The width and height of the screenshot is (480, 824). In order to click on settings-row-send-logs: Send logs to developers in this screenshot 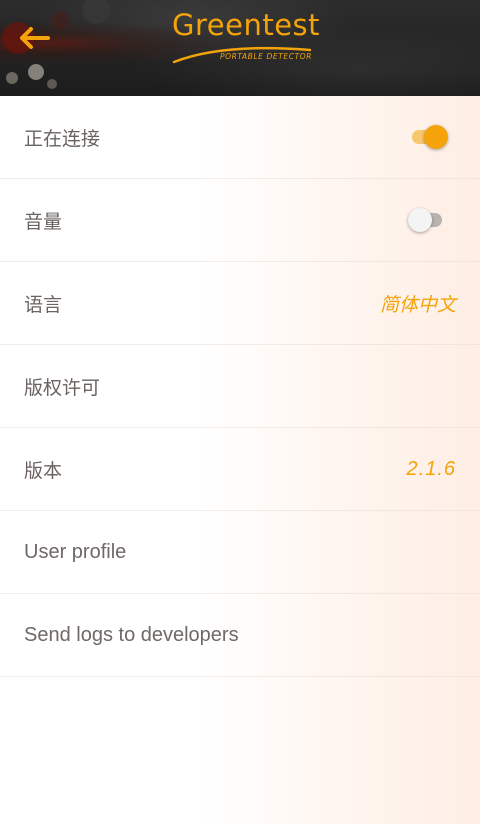, I will do `click(240, 635)`.